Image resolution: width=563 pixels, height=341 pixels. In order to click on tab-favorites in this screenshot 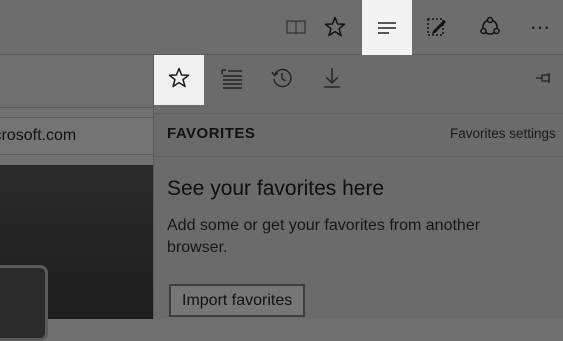, I will do `click(179, 80)`.